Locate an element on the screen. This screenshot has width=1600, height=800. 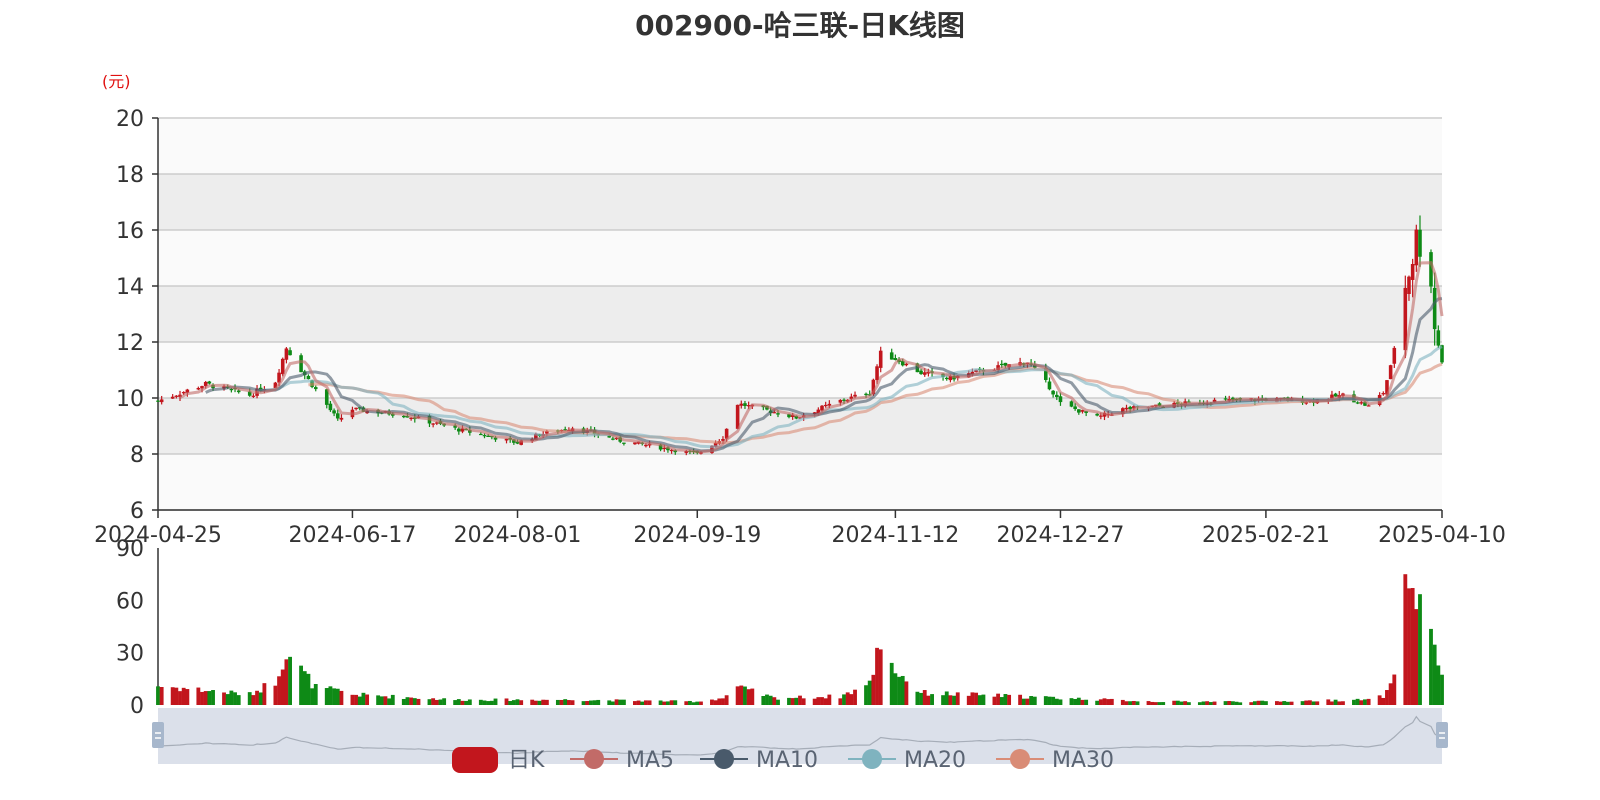
y-tick-label: 14 is located at coordinates (130, 287).